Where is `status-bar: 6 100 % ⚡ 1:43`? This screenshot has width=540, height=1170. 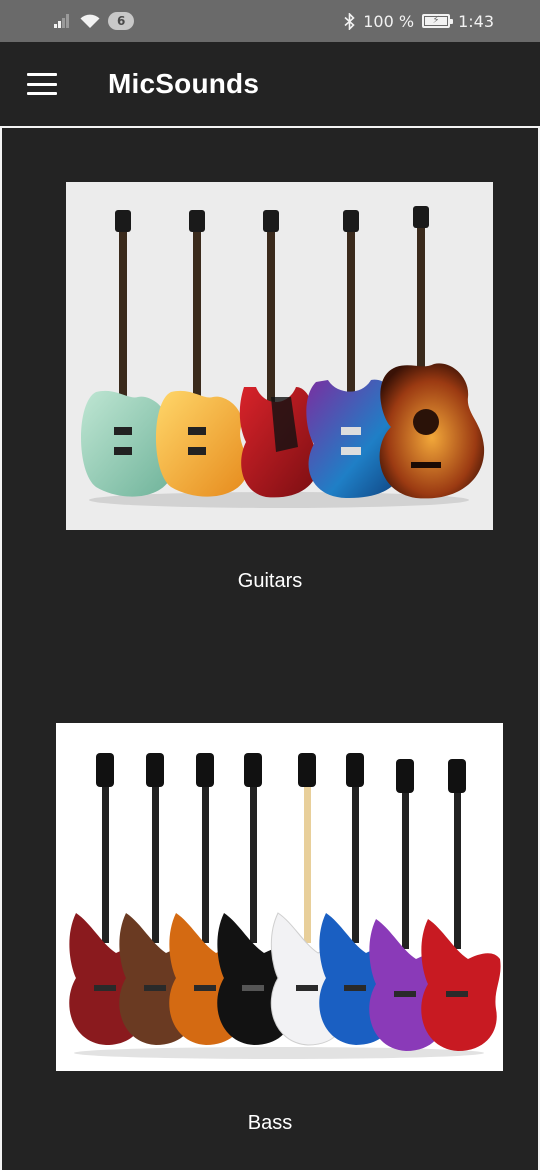
status-bar: 6 100 % ⚡ 1:43 is located at coordinates (270, 21).